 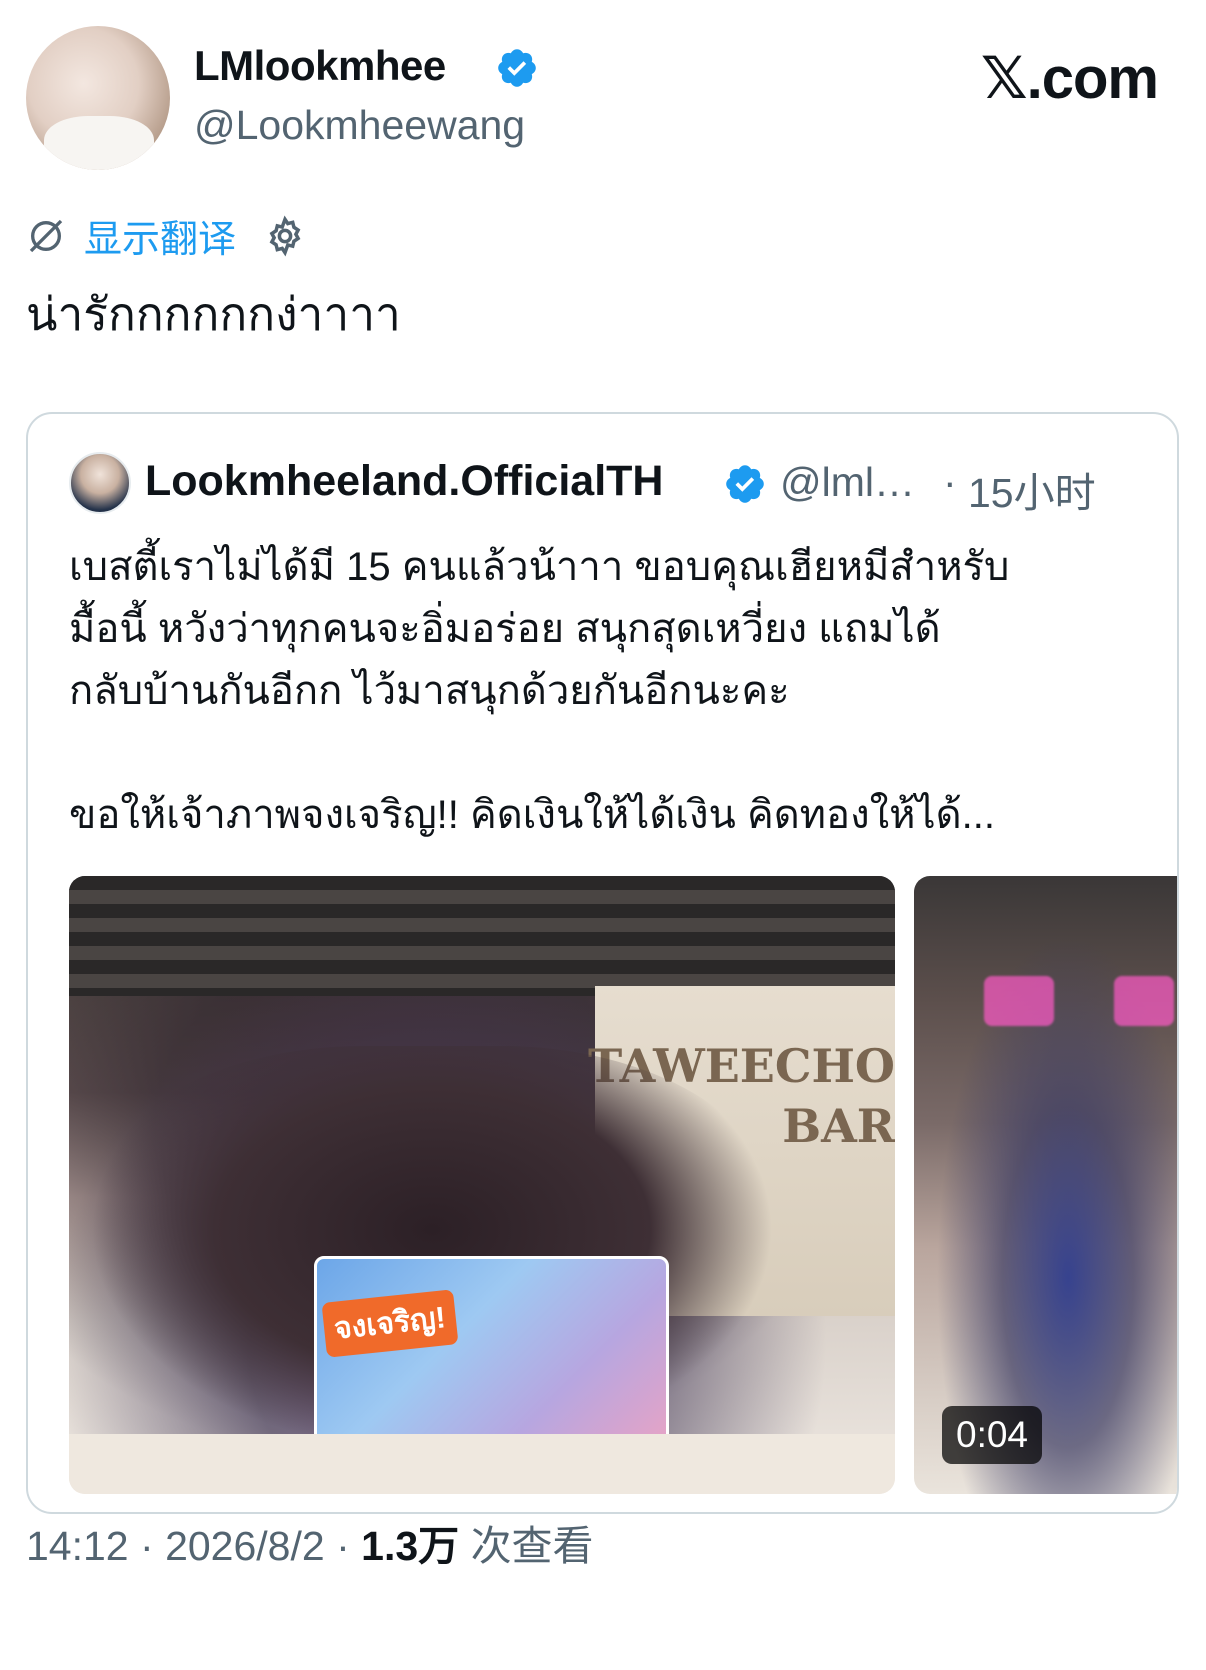 I want to click on author-handle: @Lookmheewang, so click(x=359, y=125).